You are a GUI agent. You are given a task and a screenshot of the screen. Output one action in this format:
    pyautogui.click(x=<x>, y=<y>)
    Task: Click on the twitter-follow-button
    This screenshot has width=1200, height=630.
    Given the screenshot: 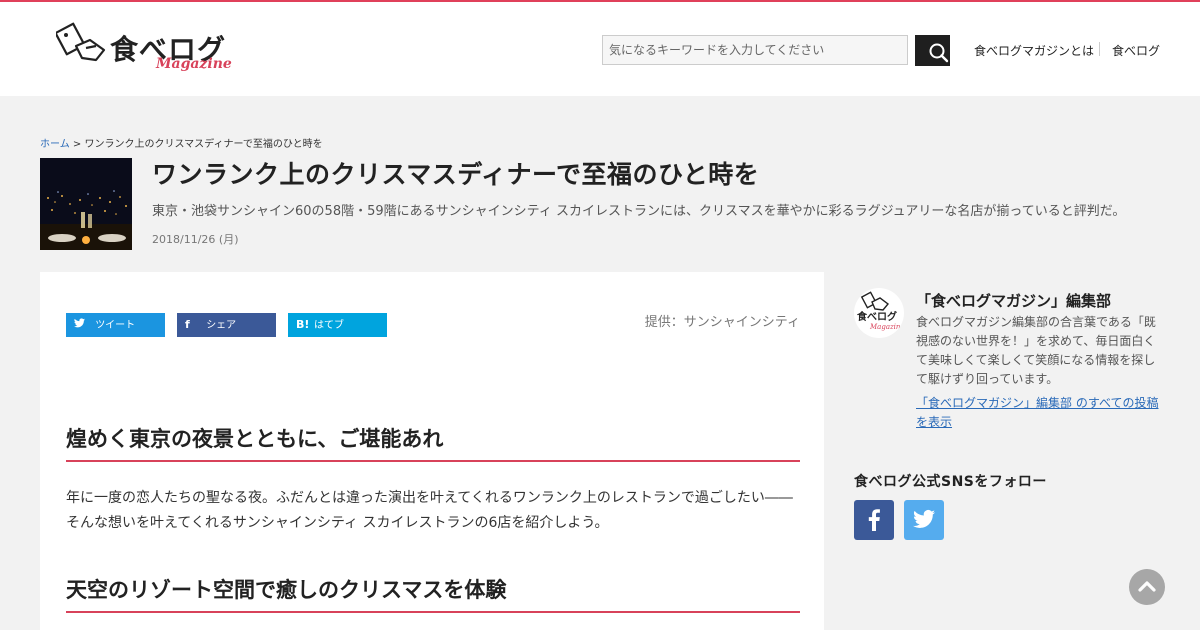 What is the action you would take?
    pyautogui.click(x=924, y=520)
    